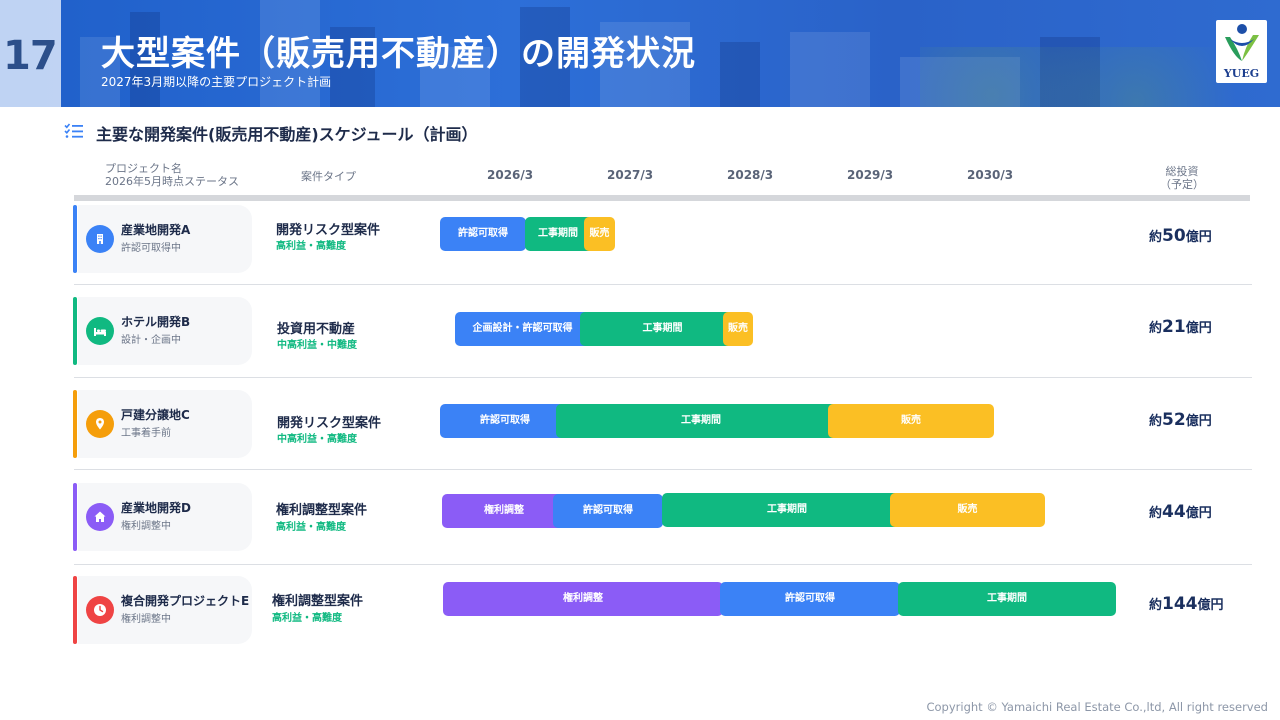 The image size is (1280, 720). I want to click on investment-amount: 約144億円, so click(1186, 604).